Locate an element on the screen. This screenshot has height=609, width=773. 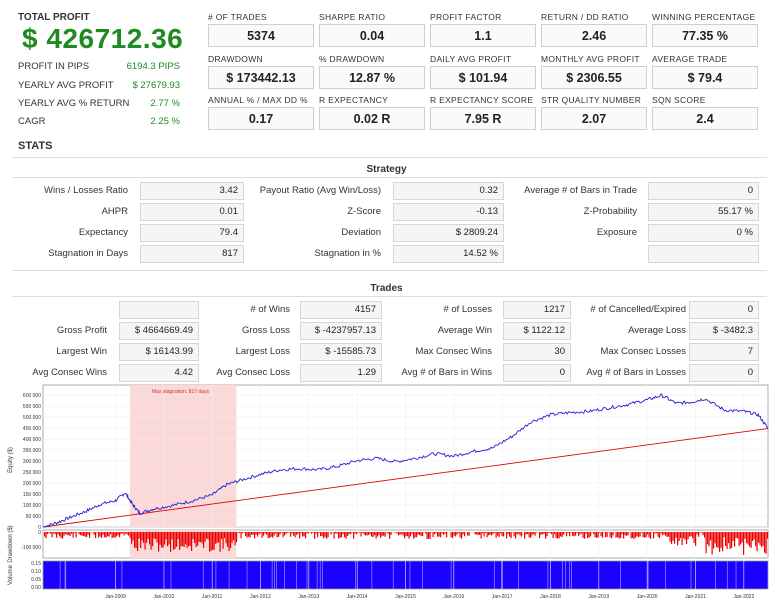
equity-ytick-label: 400 000 is located at coordinates (32, 440).